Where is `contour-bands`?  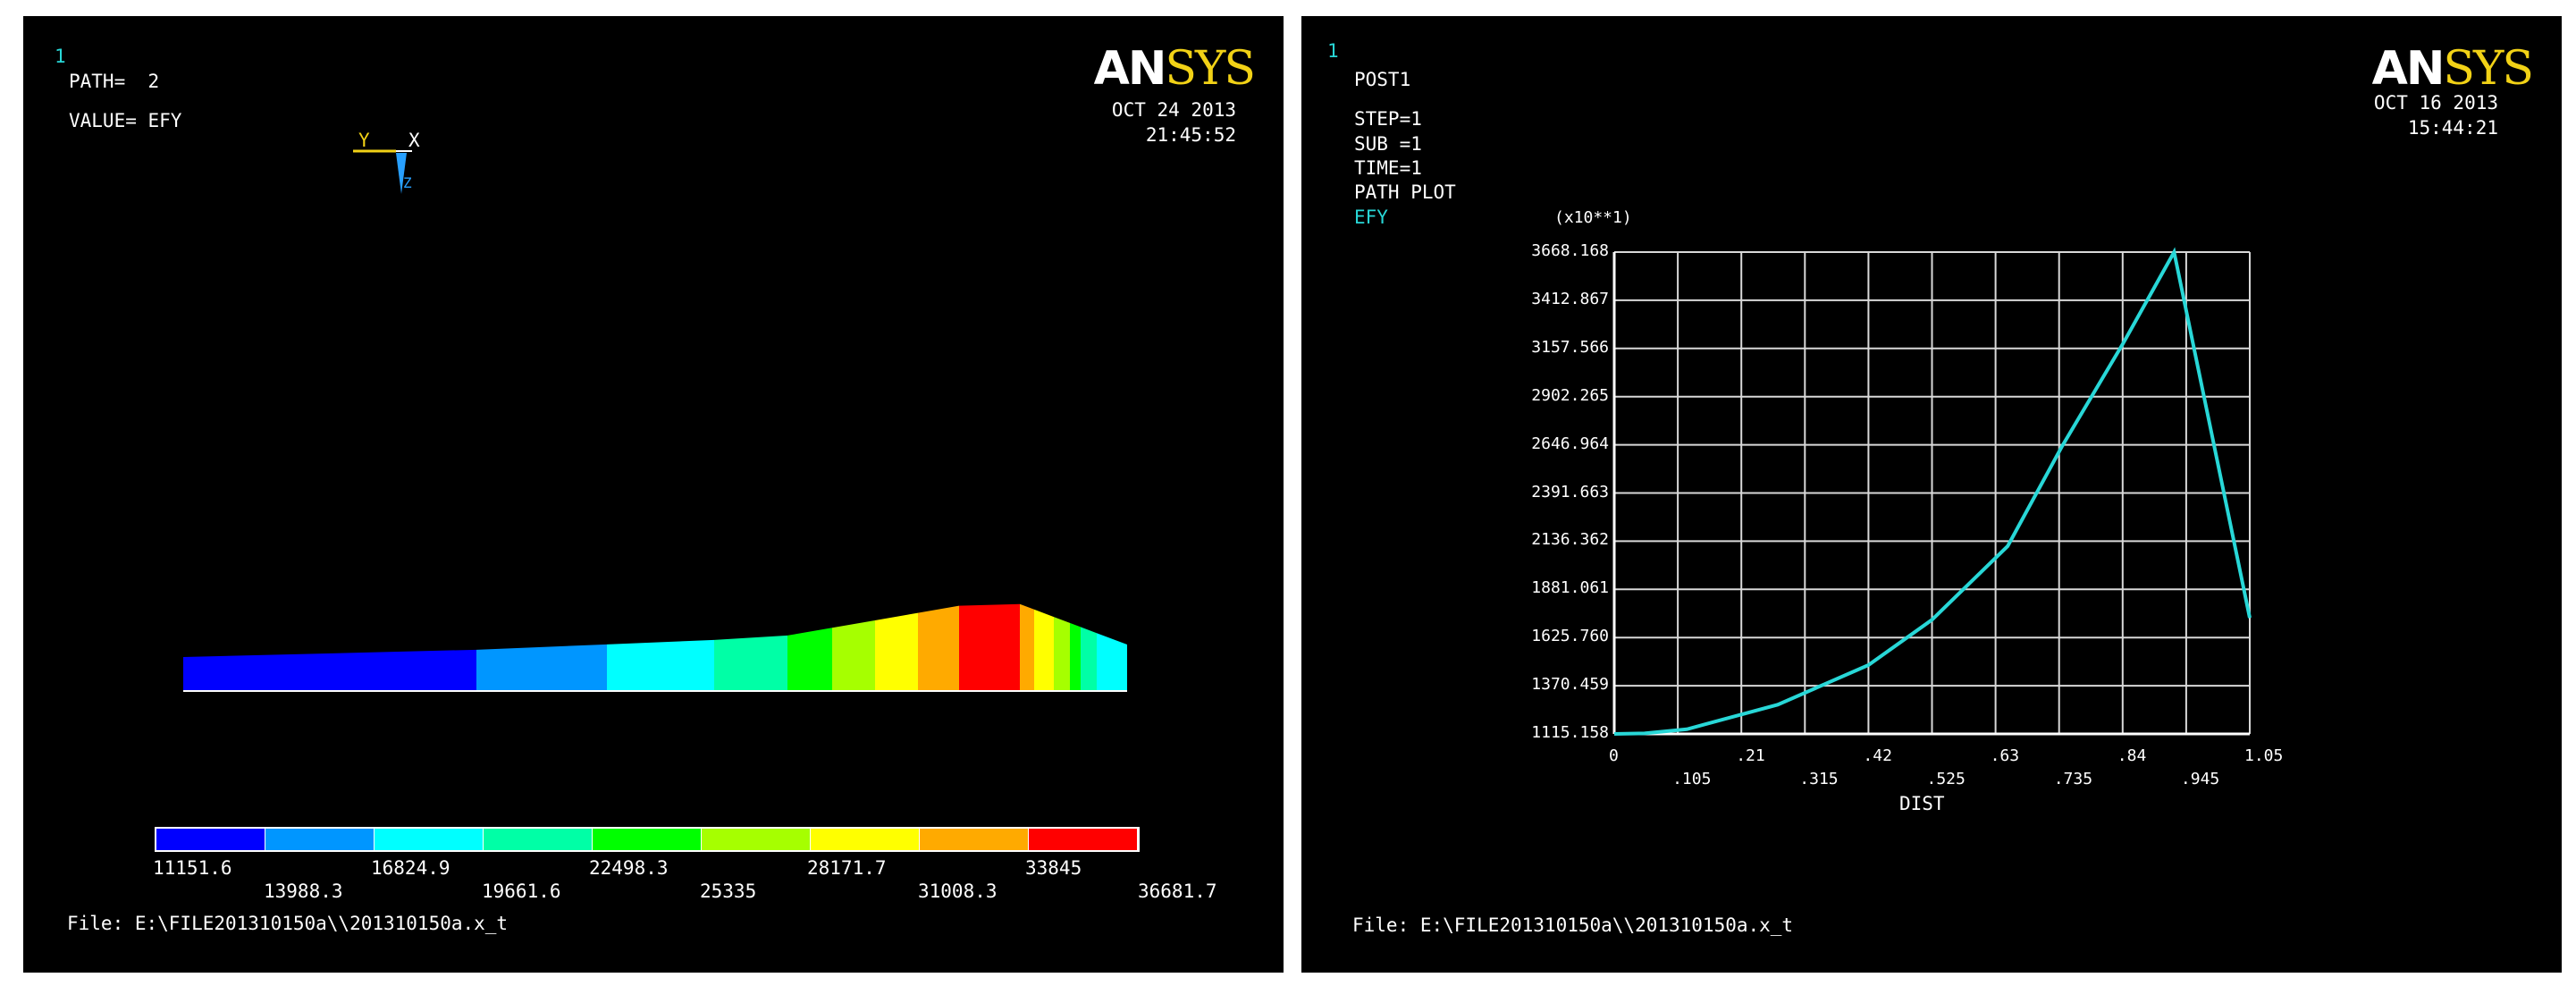
contour-bands is located at coordinates (655, 647).